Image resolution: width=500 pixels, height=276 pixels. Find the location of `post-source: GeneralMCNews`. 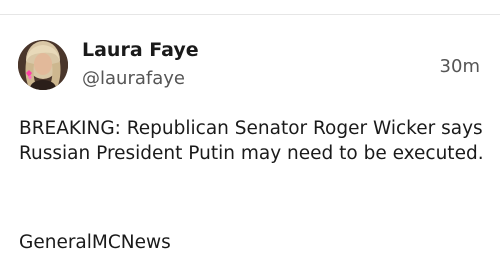

post-source: GeneralMCNews is located at coordinates (95, 242).